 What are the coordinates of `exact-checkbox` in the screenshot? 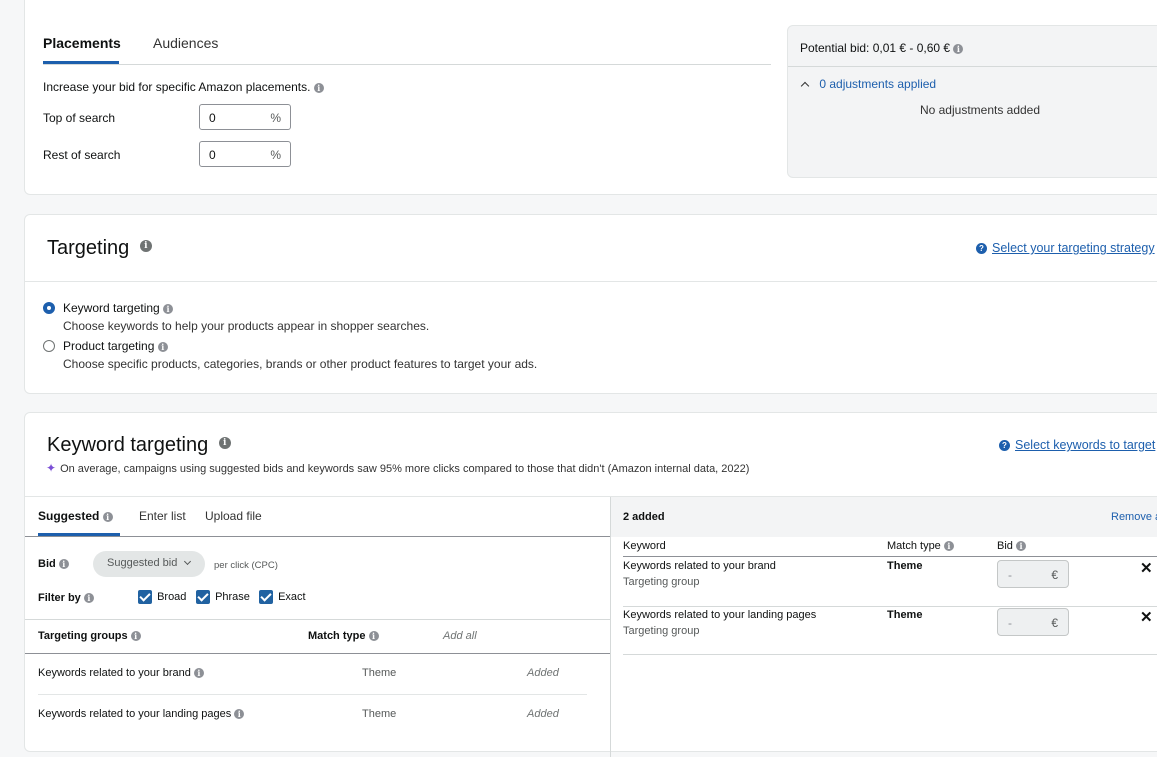 It's located at (266, 597).